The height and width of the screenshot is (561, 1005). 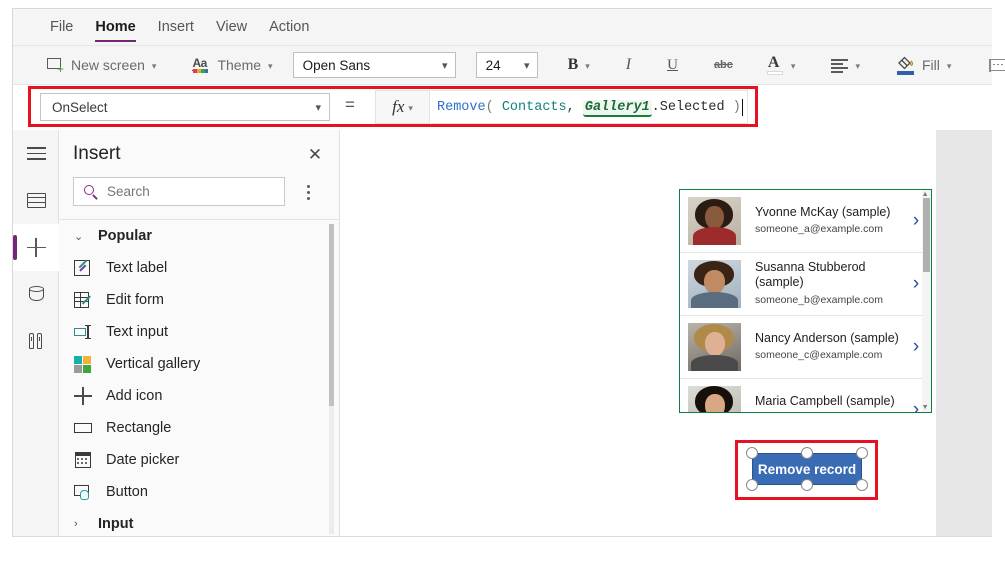 I want to click on italic-icon: I, so click(x=628, y=64).